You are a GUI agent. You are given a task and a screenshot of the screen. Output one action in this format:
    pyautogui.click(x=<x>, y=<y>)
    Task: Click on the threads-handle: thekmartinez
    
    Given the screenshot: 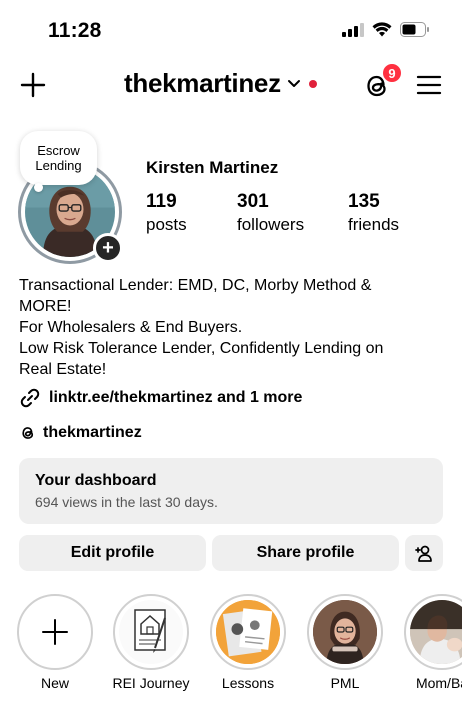 What is the action you would take?
    pyautogui.click(x=92, y=432)
    